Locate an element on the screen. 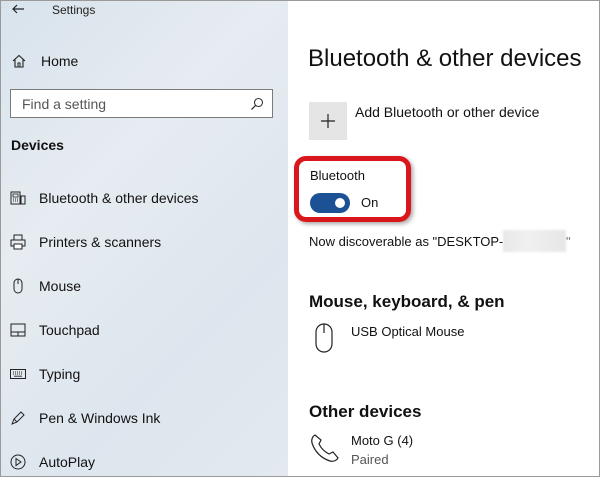  sidebar-item-label: Typing is located at coordinates (60, 374).